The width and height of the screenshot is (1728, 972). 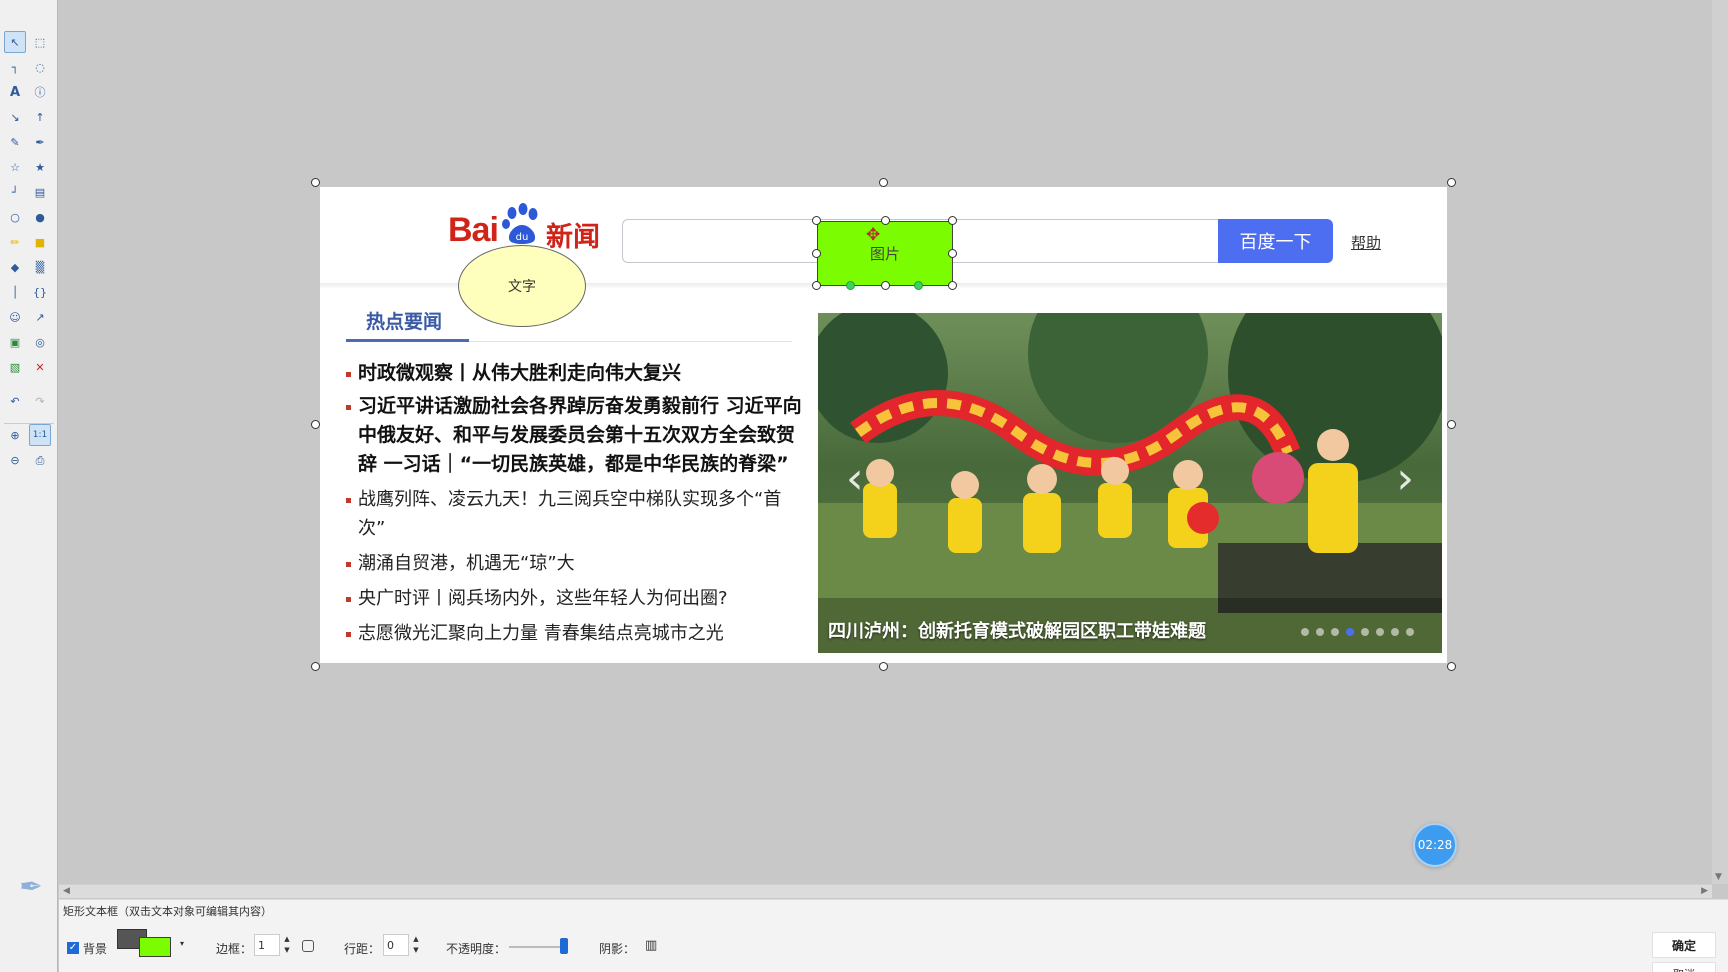 What do you see at coordinates (651, 945) in the screenshot?
I see `shadow-icon: ▥` at bounding box center [651, 945].